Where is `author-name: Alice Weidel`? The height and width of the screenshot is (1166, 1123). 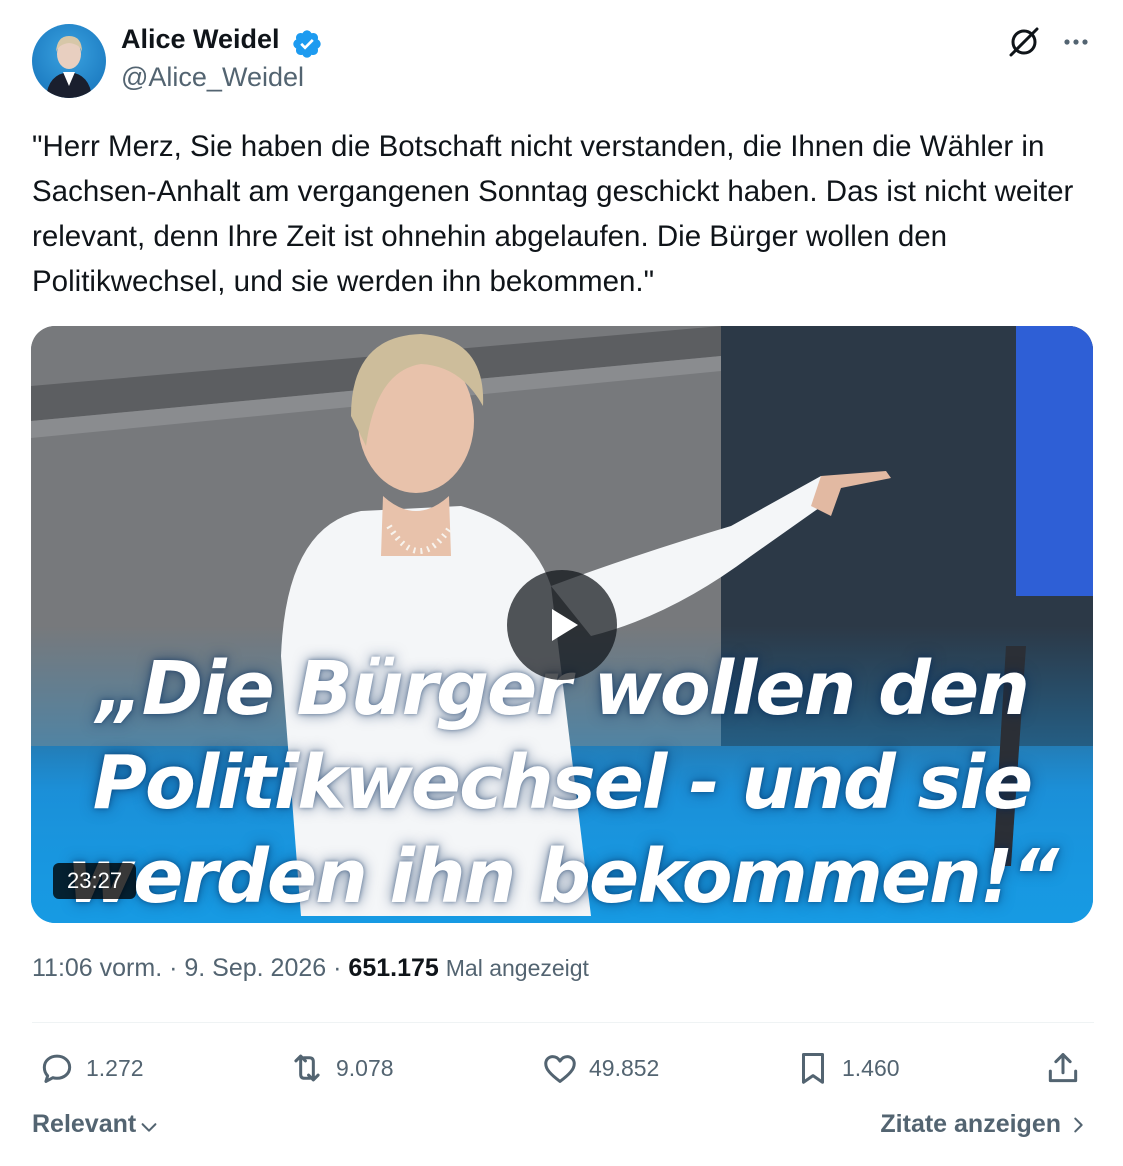 author-name: Alice Weidel is located at coordinates (200, 39).